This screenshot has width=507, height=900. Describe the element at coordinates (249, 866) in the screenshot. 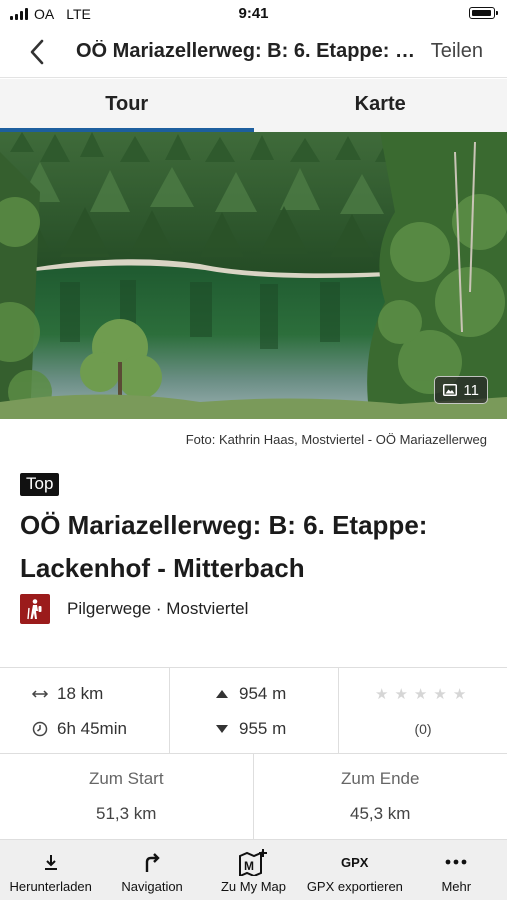

I see `svg-text: M` at that location.